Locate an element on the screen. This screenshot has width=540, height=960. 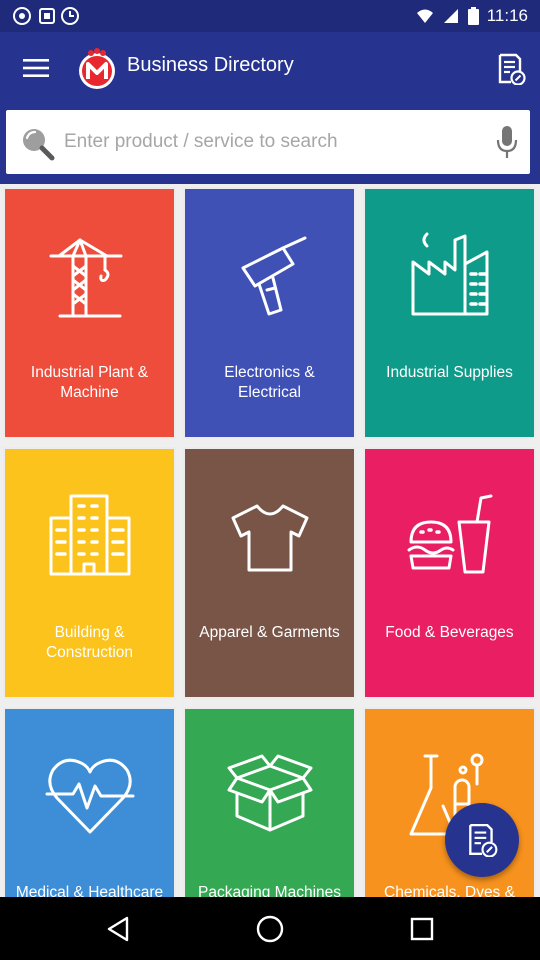
category-tile-industrial-supplies: Industrial Supplies is located at coordinates (449, 313).